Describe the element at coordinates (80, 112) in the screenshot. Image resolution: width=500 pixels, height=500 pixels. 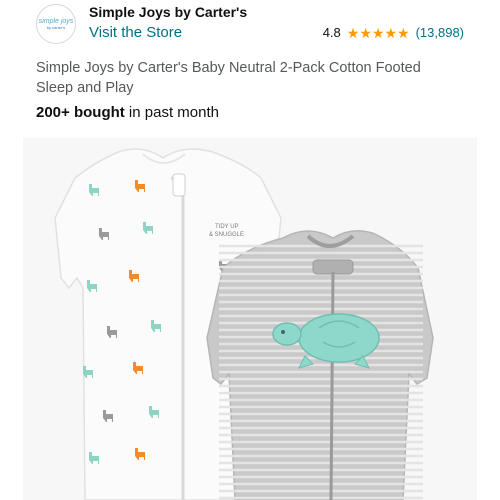
I see `bought-count: 200+ bought` at that location.